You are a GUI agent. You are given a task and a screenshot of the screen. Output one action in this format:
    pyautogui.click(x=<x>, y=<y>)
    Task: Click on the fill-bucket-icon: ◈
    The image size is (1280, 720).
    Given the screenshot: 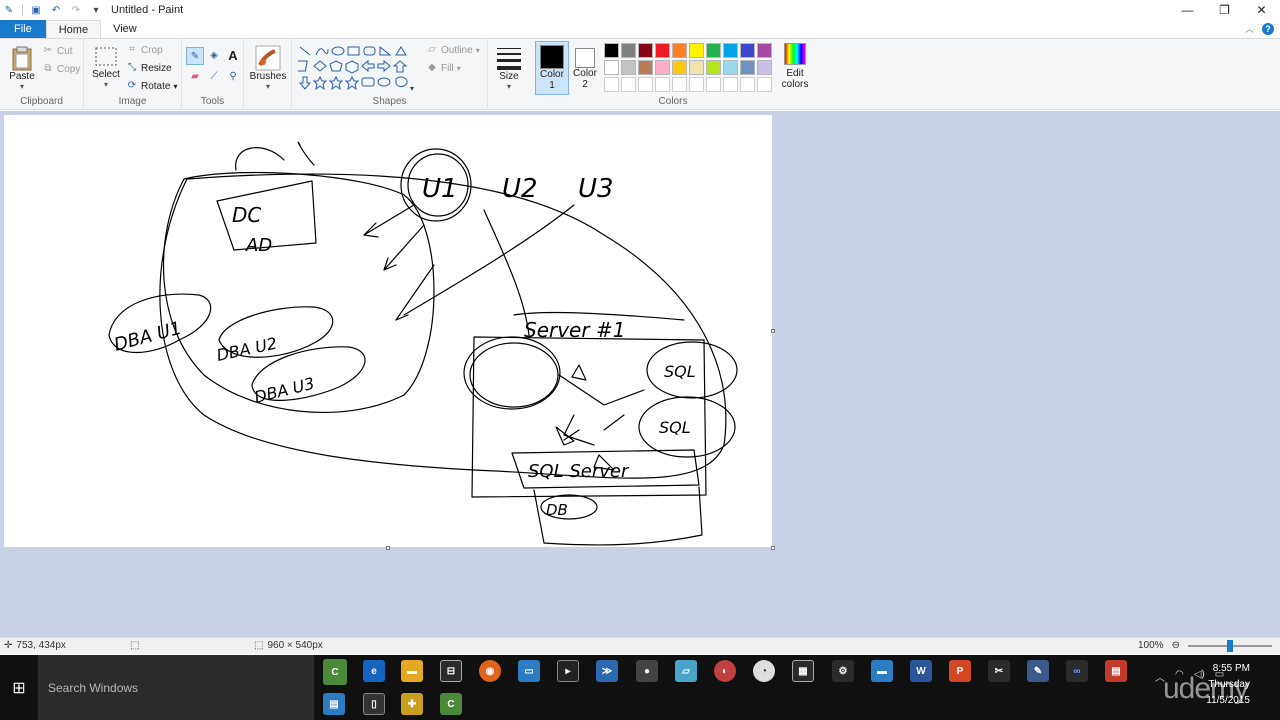 What is the action you would take?
    pyautogui.click(x=214, y=56)
    